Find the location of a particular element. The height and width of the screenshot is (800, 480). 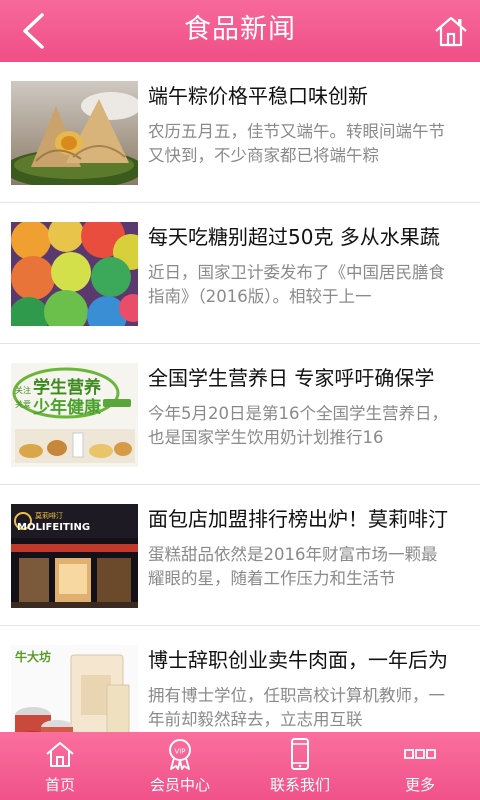

tab-member-center: VIP 会员中心 is located at coordinates (180, 766).